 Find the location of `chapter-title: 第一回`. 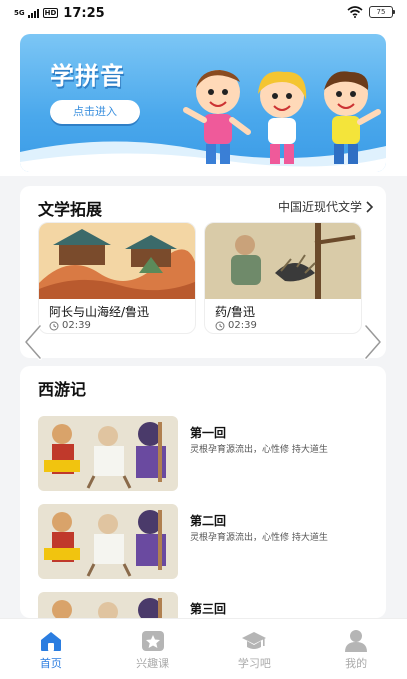

chapter-title: 第一回 is located at coordinates (208, 433).